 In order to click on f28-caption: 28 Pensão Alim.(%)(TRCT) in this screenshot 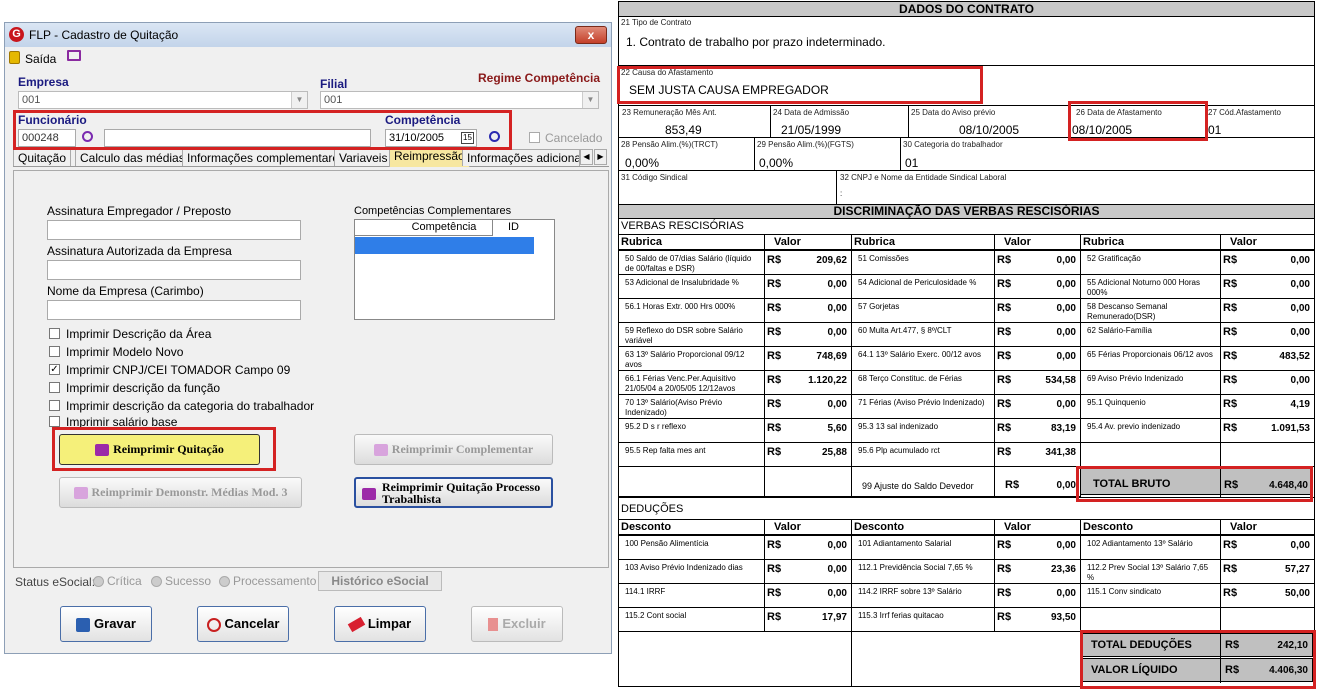, I will do `click(669, 144)`.